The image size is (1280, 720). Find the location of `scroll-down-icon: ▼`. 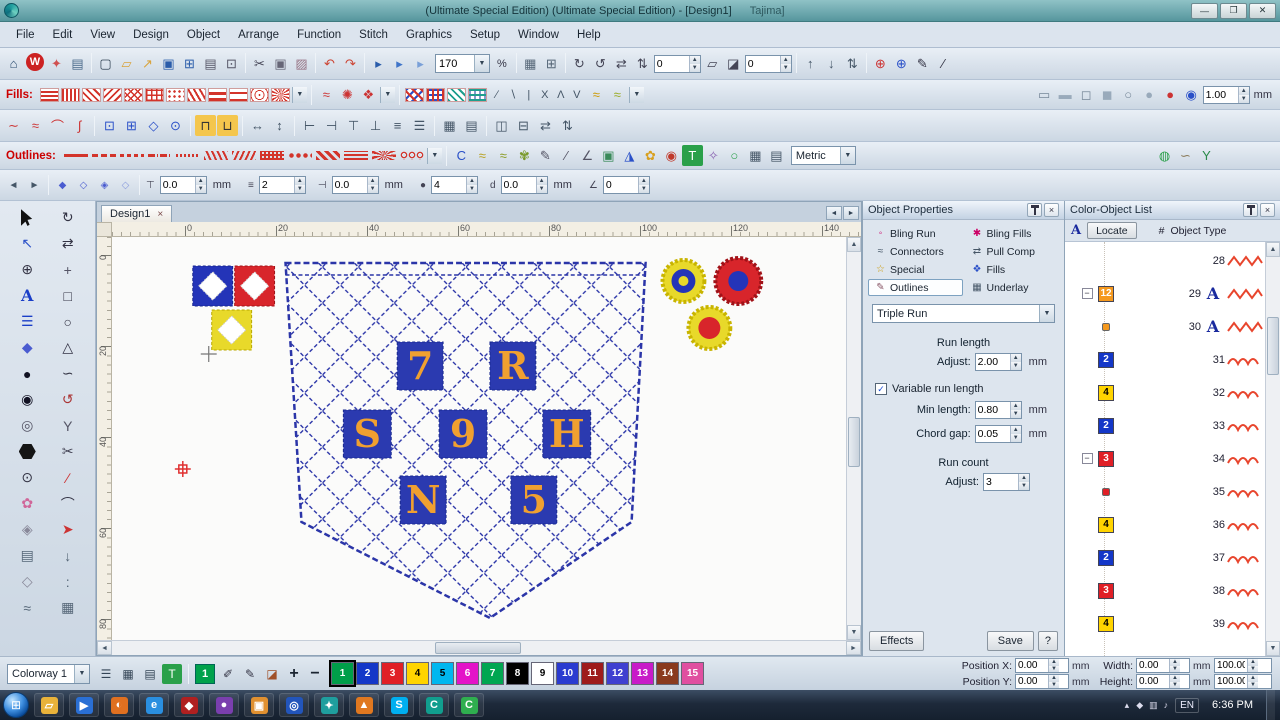

scroll-down-icon: ▼ is located at coordinates (854, 632).